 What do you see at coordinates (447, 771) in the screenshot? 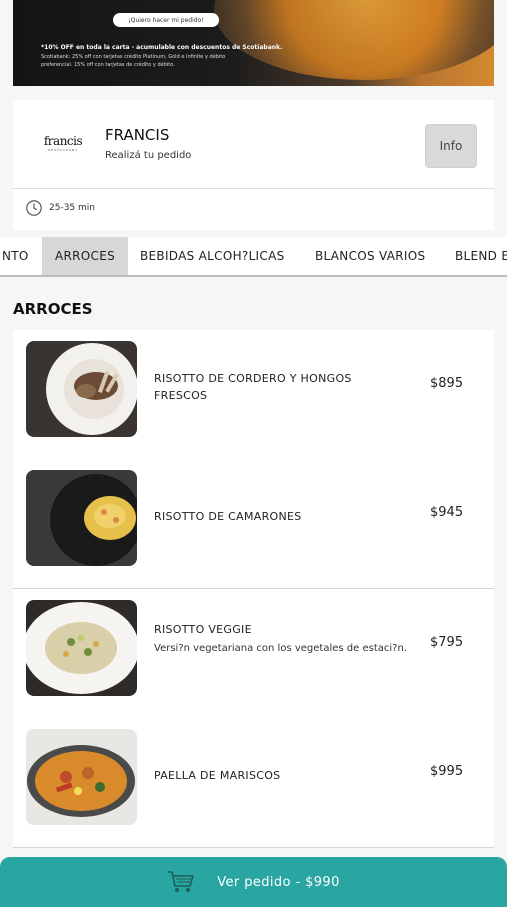
I see `item-price: $995` at bounding box center [447, 771].